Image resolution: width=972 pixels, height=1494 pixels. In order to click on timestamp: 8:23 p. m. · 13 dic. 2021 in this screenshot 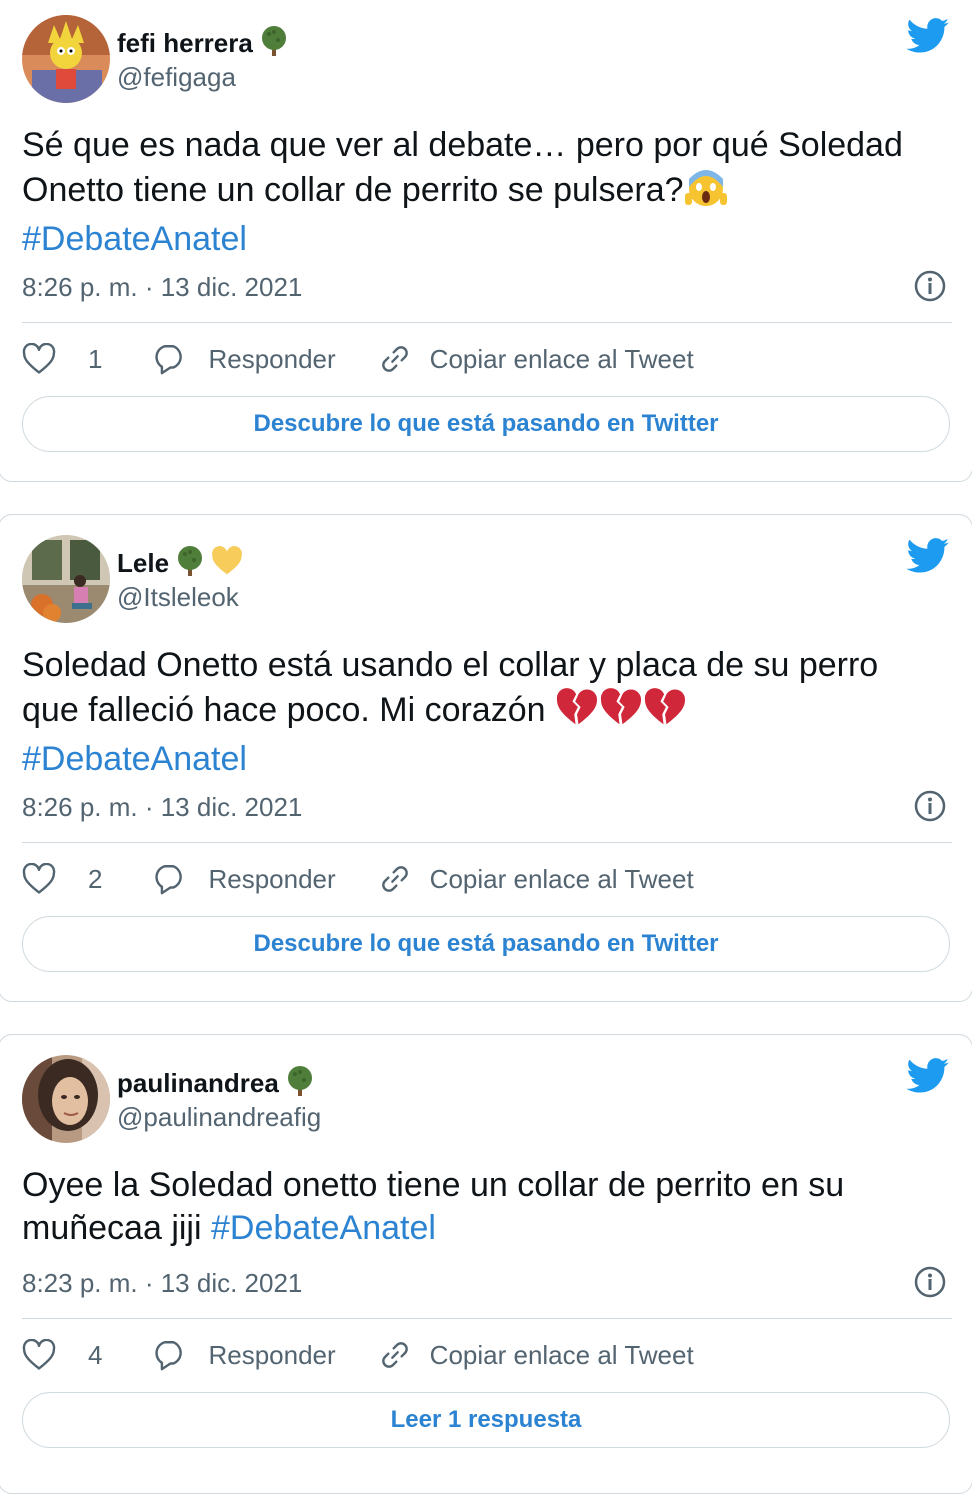, I will do `click(162, 1283)`.